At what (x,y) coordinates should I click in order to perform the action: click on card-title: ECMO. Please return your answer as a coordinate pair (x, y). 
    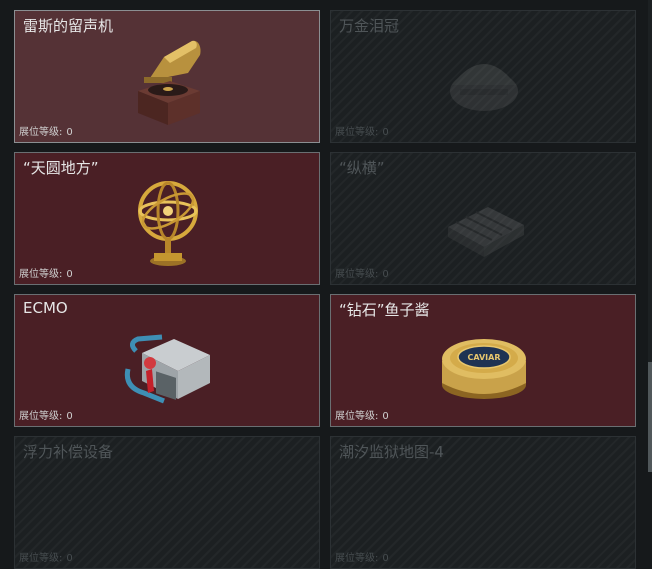
    Looking at the image, I should click on (45, 308).